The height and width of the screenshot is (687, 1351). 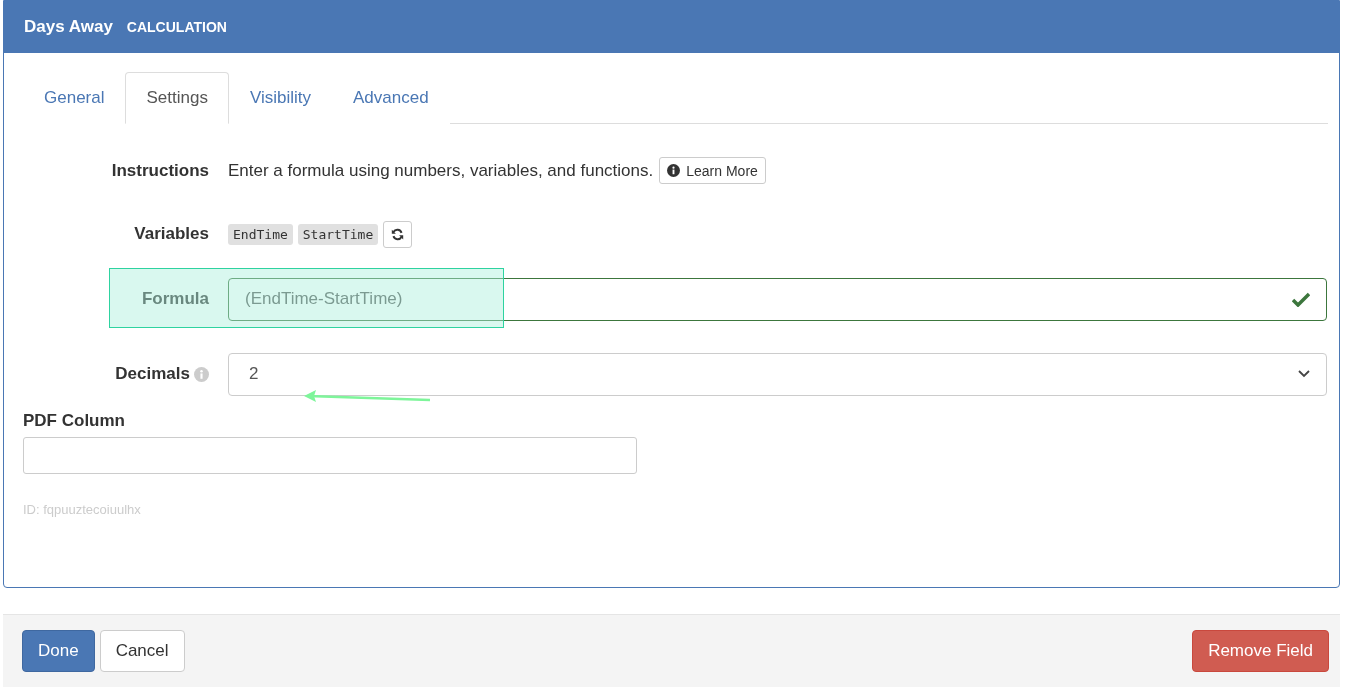 I want to click on cancel-button: Cancel, so click(x=142, y=651).